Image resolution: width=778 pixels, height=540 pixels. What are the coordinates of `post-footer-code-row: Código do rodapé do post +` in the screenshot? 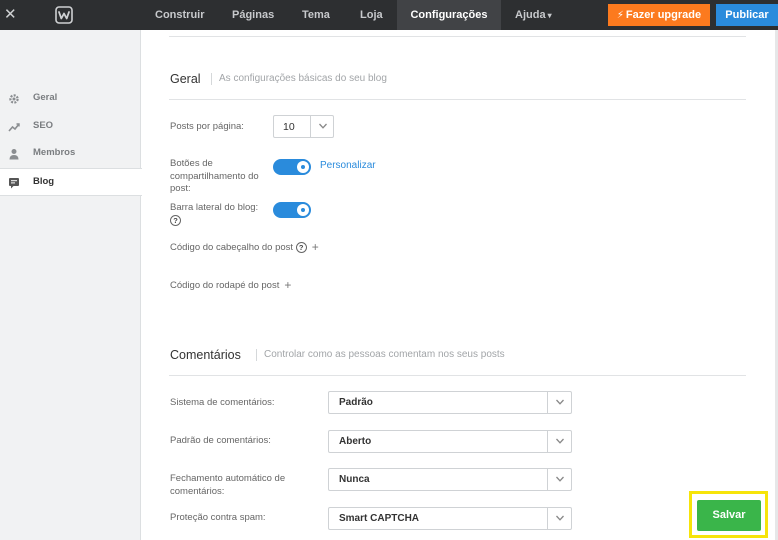 It's located at (230, 285).